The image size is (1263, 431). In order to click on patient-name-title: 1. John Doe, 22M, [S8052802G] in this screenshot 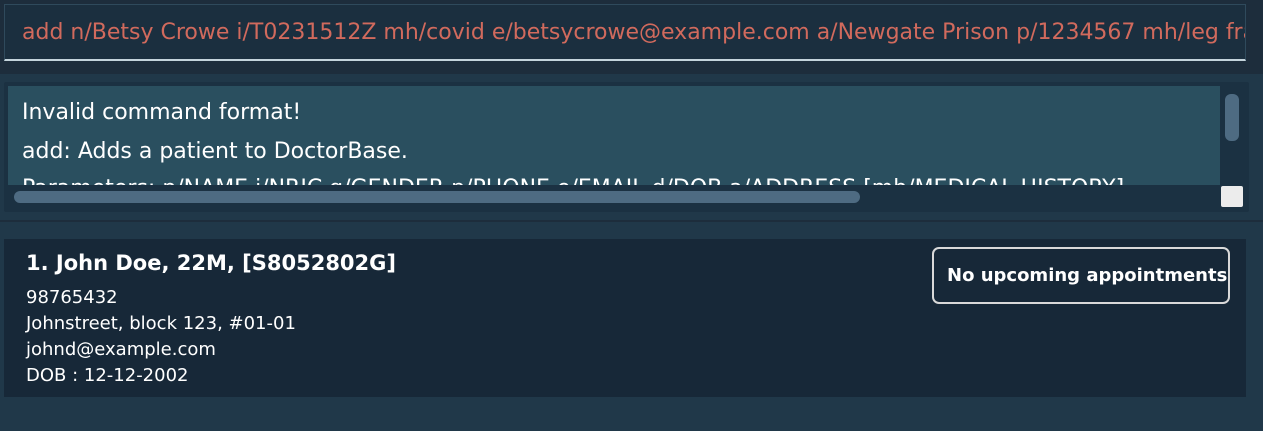, I will do `click(211, 263)`.